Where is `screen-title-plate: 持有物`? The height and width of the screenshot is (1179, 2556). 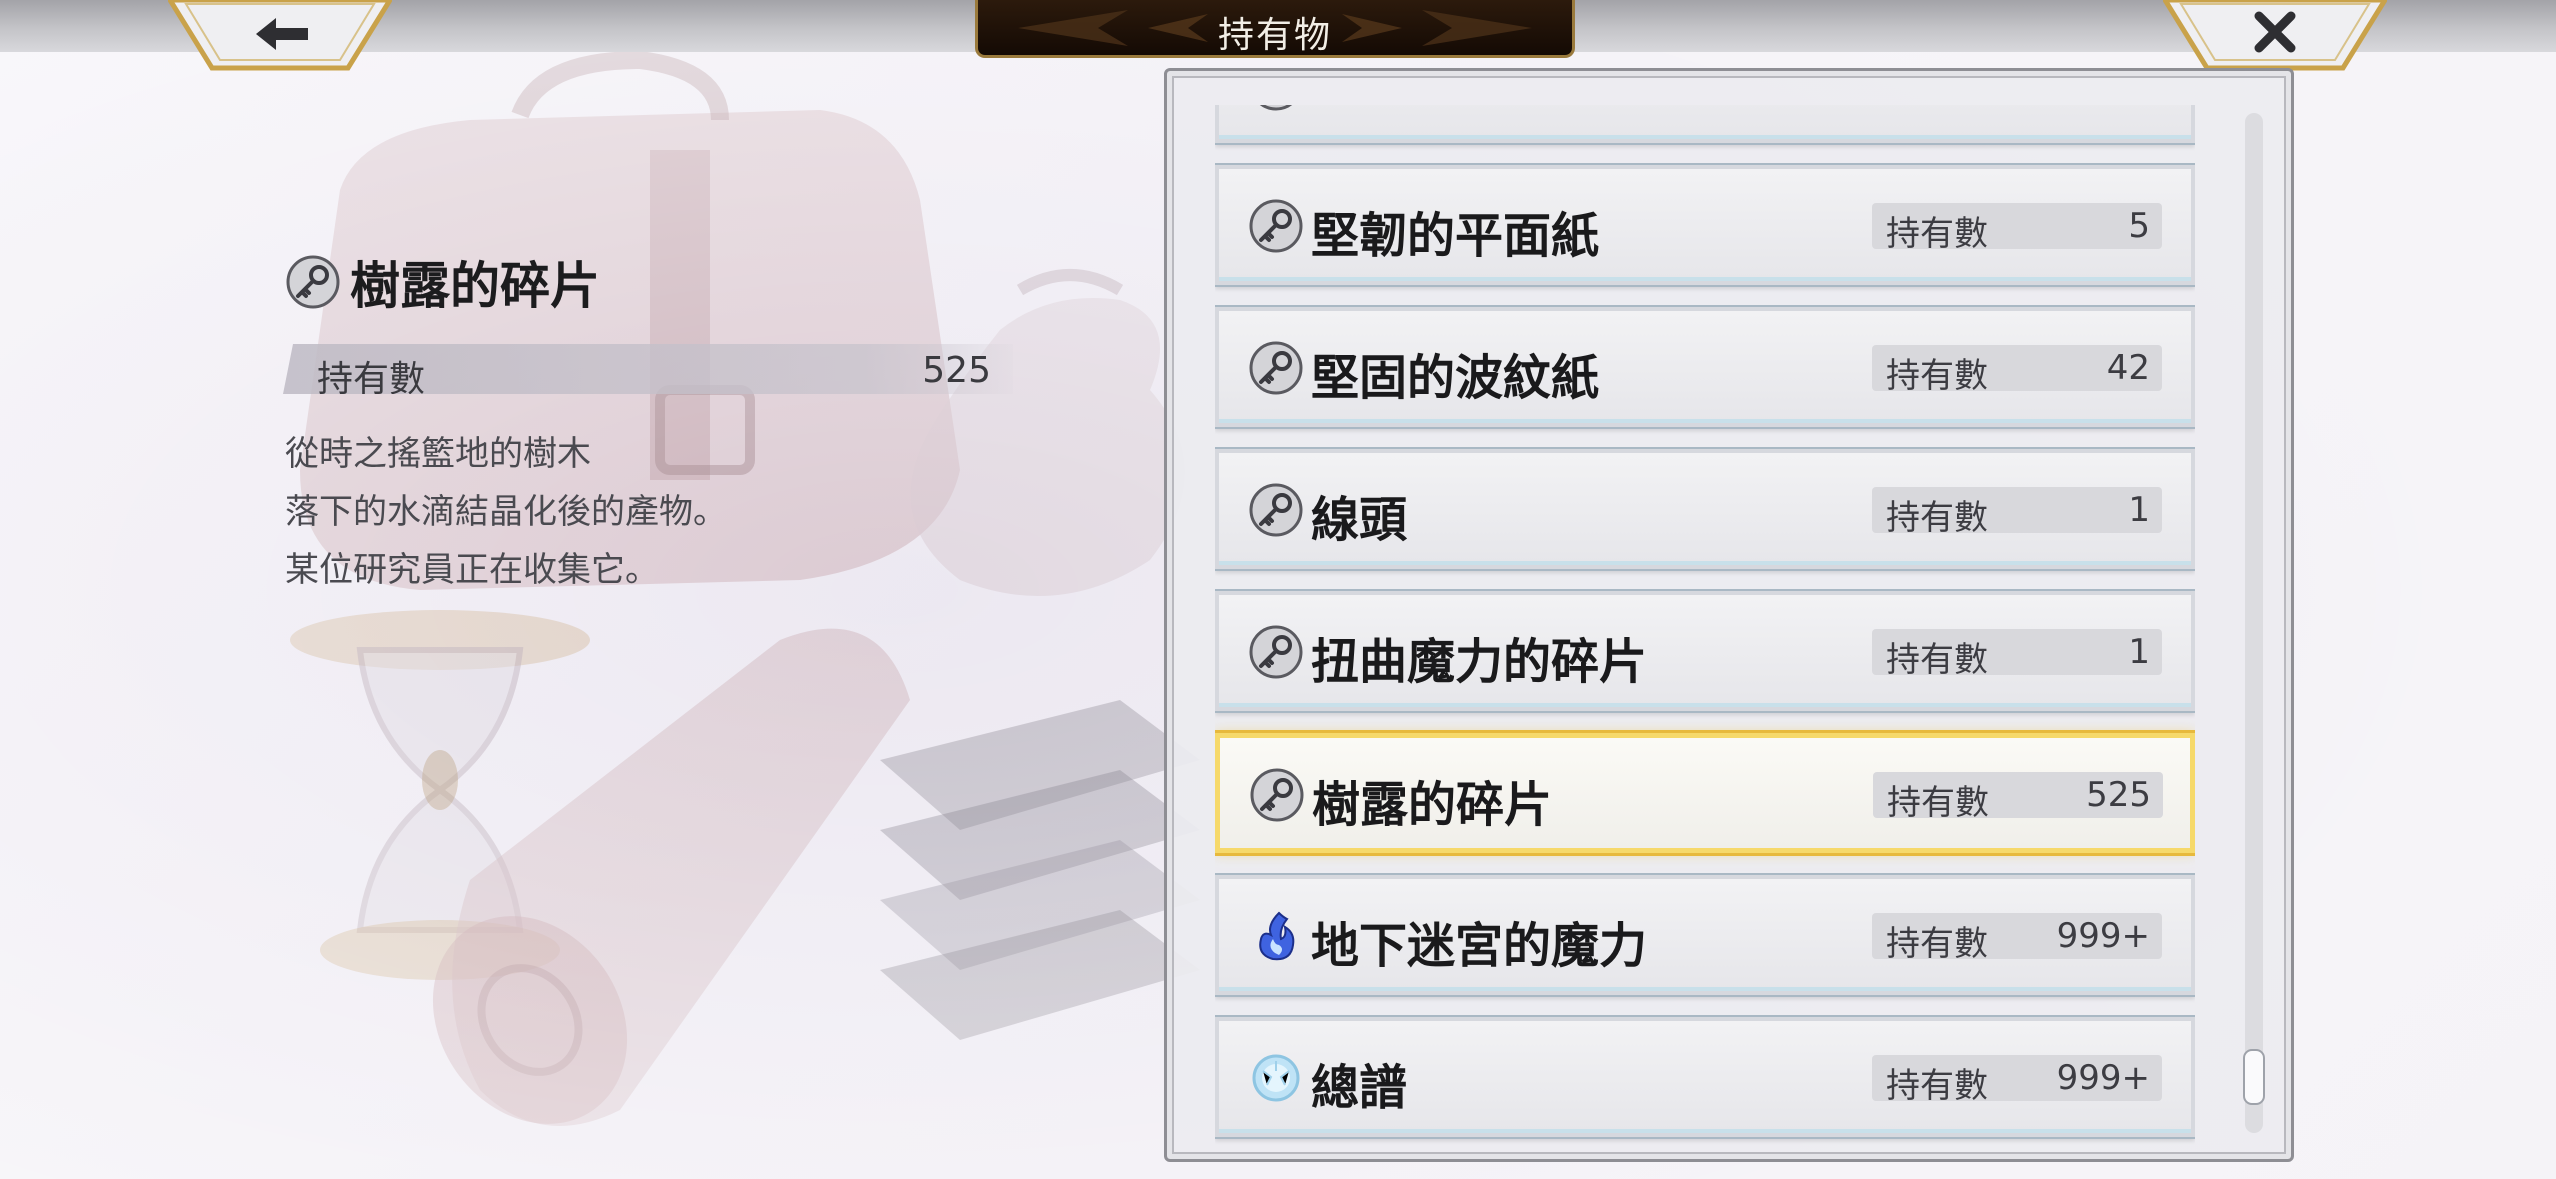
screen-title-plate: 持有物 is located at coordinates (1275, 29).